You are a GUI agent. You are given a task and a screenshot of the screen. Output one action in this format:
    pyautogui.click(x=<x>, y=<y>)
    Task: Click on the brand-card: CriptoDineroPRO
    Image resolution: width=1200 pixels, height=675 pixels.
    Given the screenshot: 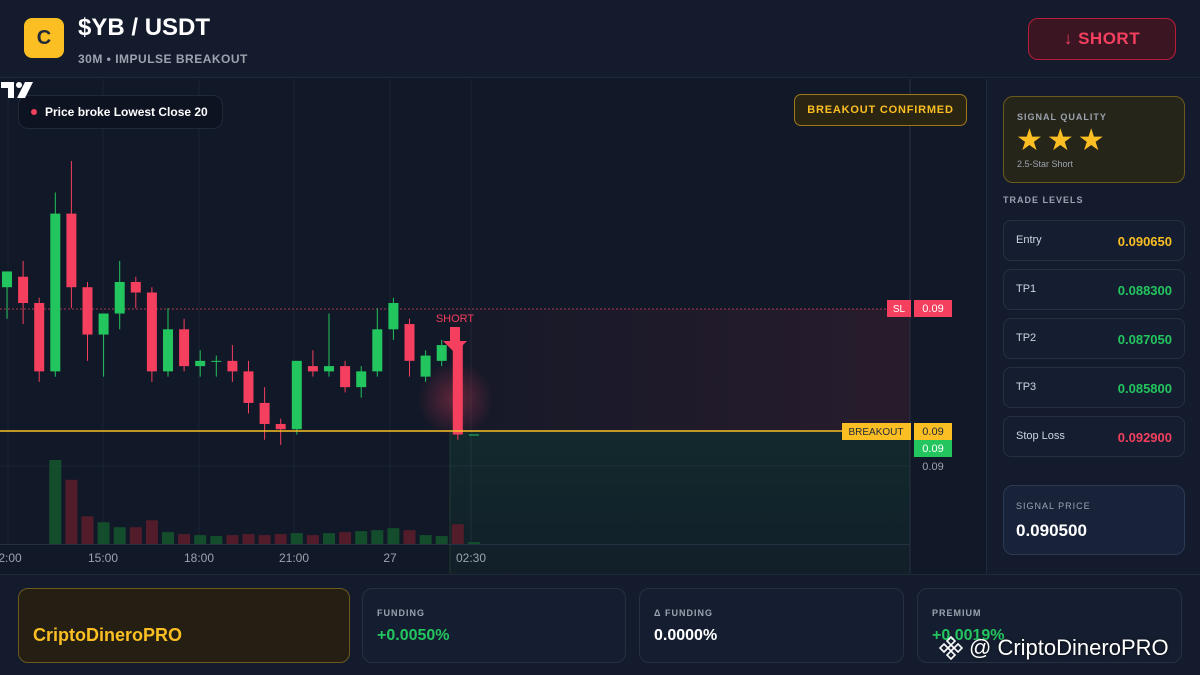 What is the action you would take?
    pyautogui.click(x=184, y=625)
    